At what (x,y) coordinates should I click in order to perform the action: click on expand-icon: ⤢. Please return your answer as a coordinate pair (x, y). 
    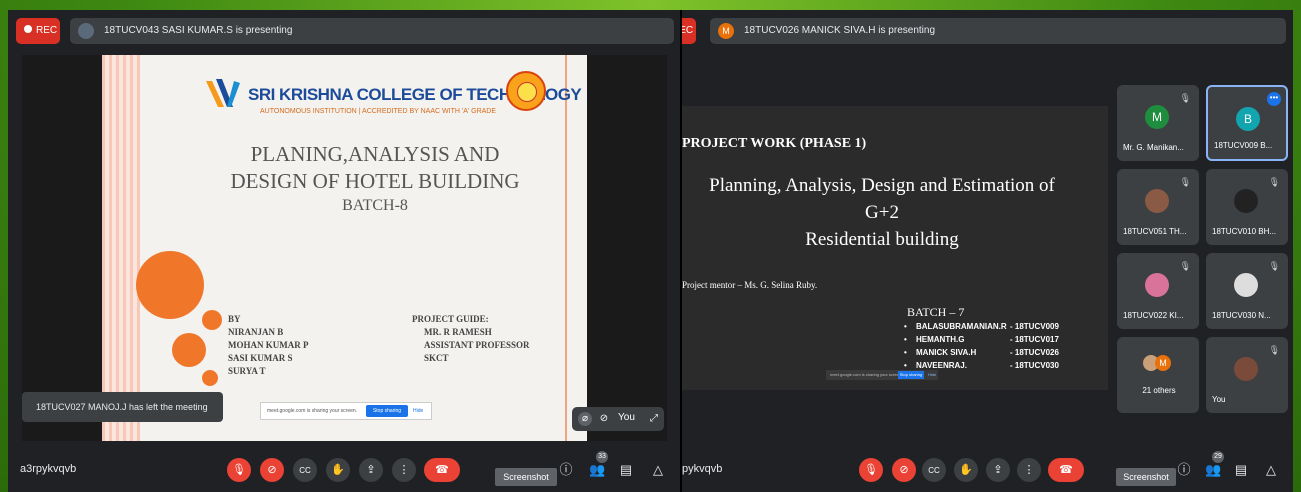
    Looking at the image, I should click on (654, 419).